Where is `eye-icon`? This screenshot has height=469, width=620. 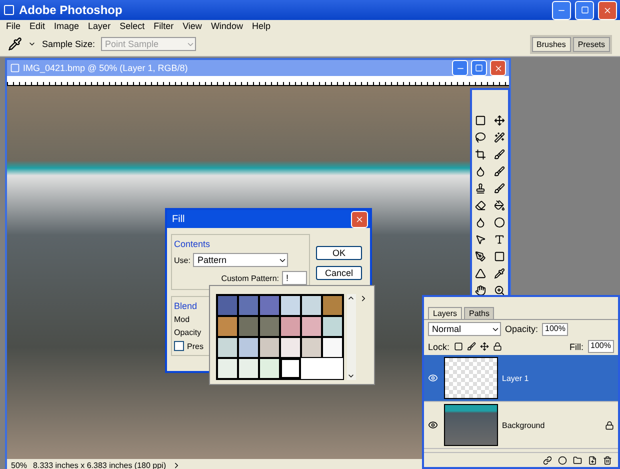
eye-icon is located at coordinates (433, 425).